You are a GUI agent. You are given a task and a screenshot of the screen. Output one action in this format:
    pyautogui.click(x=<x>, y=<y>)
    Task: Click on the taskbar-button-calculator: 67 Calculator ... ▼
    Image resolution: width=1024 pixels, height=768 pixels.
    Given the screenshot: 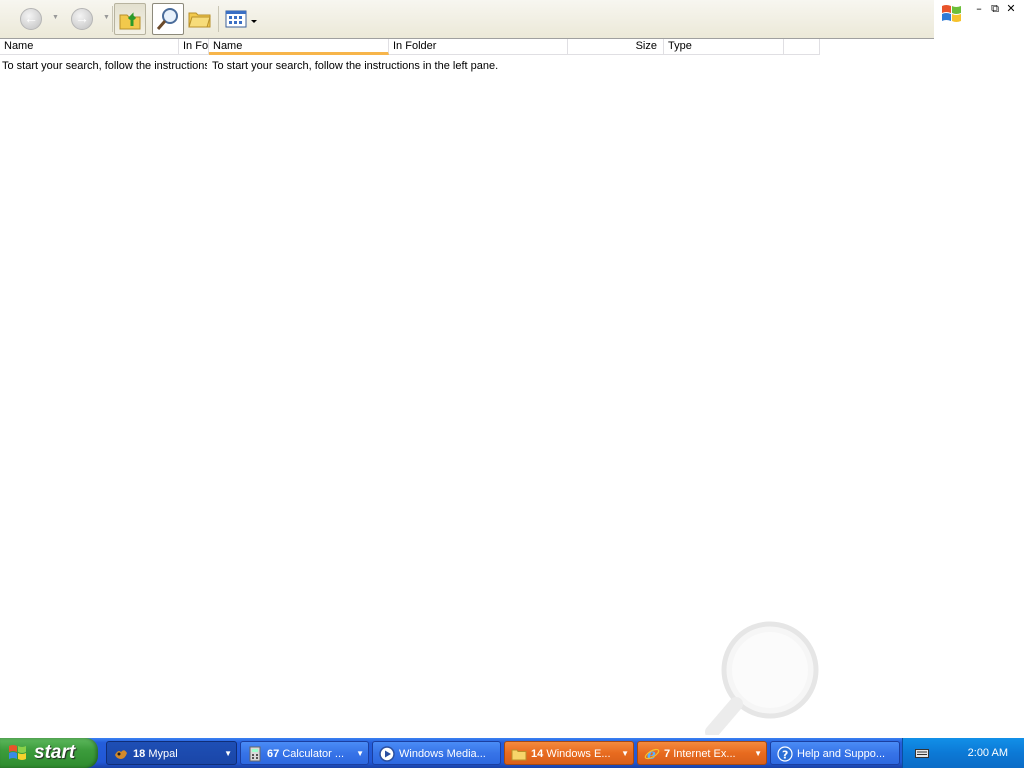 What is the action you would take?
    pyautogui.click(x=304, y=753)
    